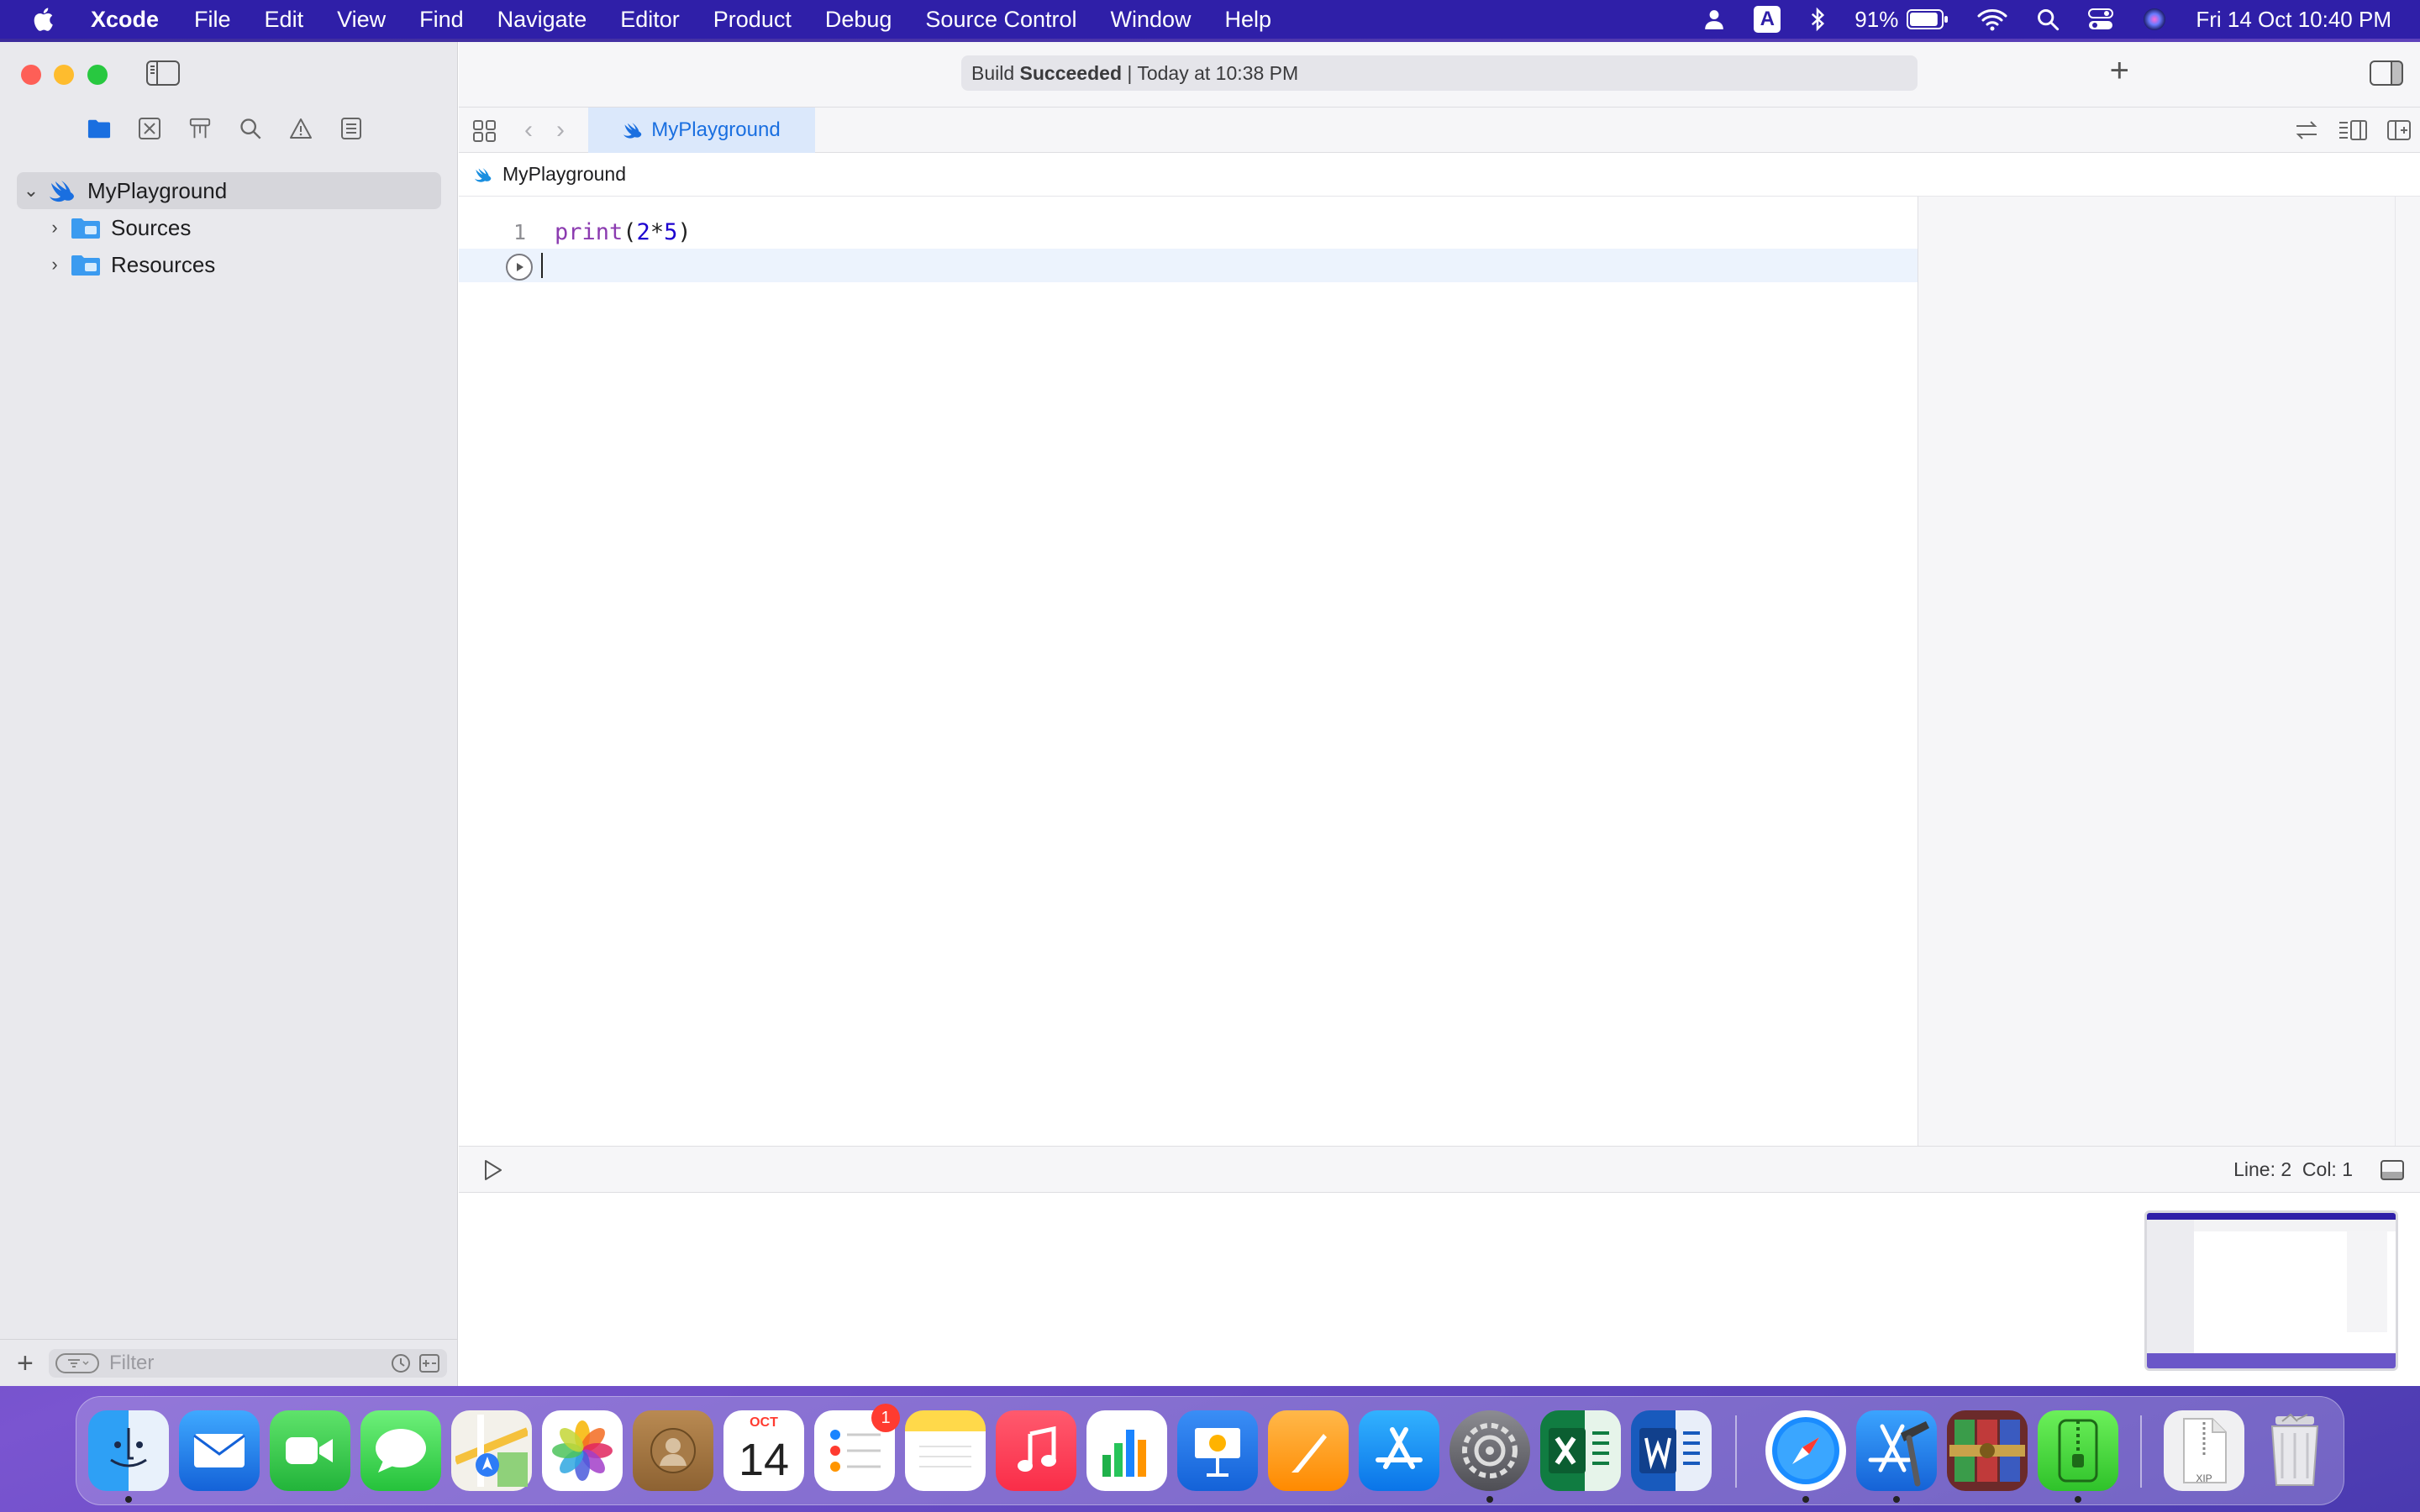  What do you see at coordinates (200, 128) in the screenshot?
I see `symbol-navigator-icon` at bounding box center [200, 128].